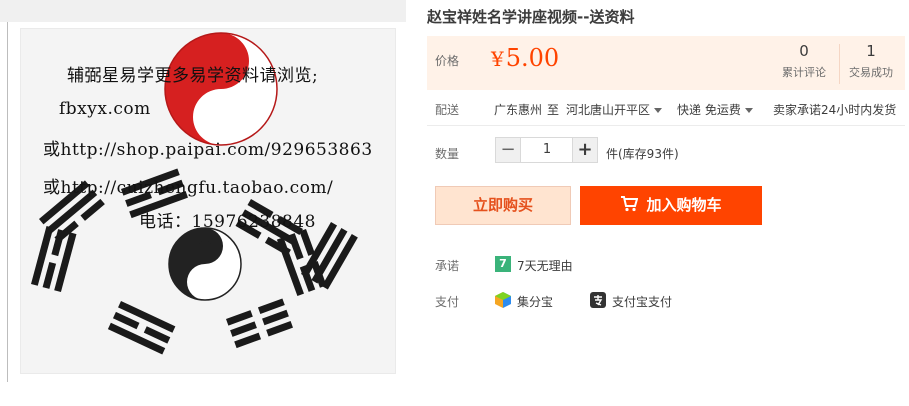  Describe the element at coordinates (447, 61) in the screenshot. I see `price-label: 价格` at that location.